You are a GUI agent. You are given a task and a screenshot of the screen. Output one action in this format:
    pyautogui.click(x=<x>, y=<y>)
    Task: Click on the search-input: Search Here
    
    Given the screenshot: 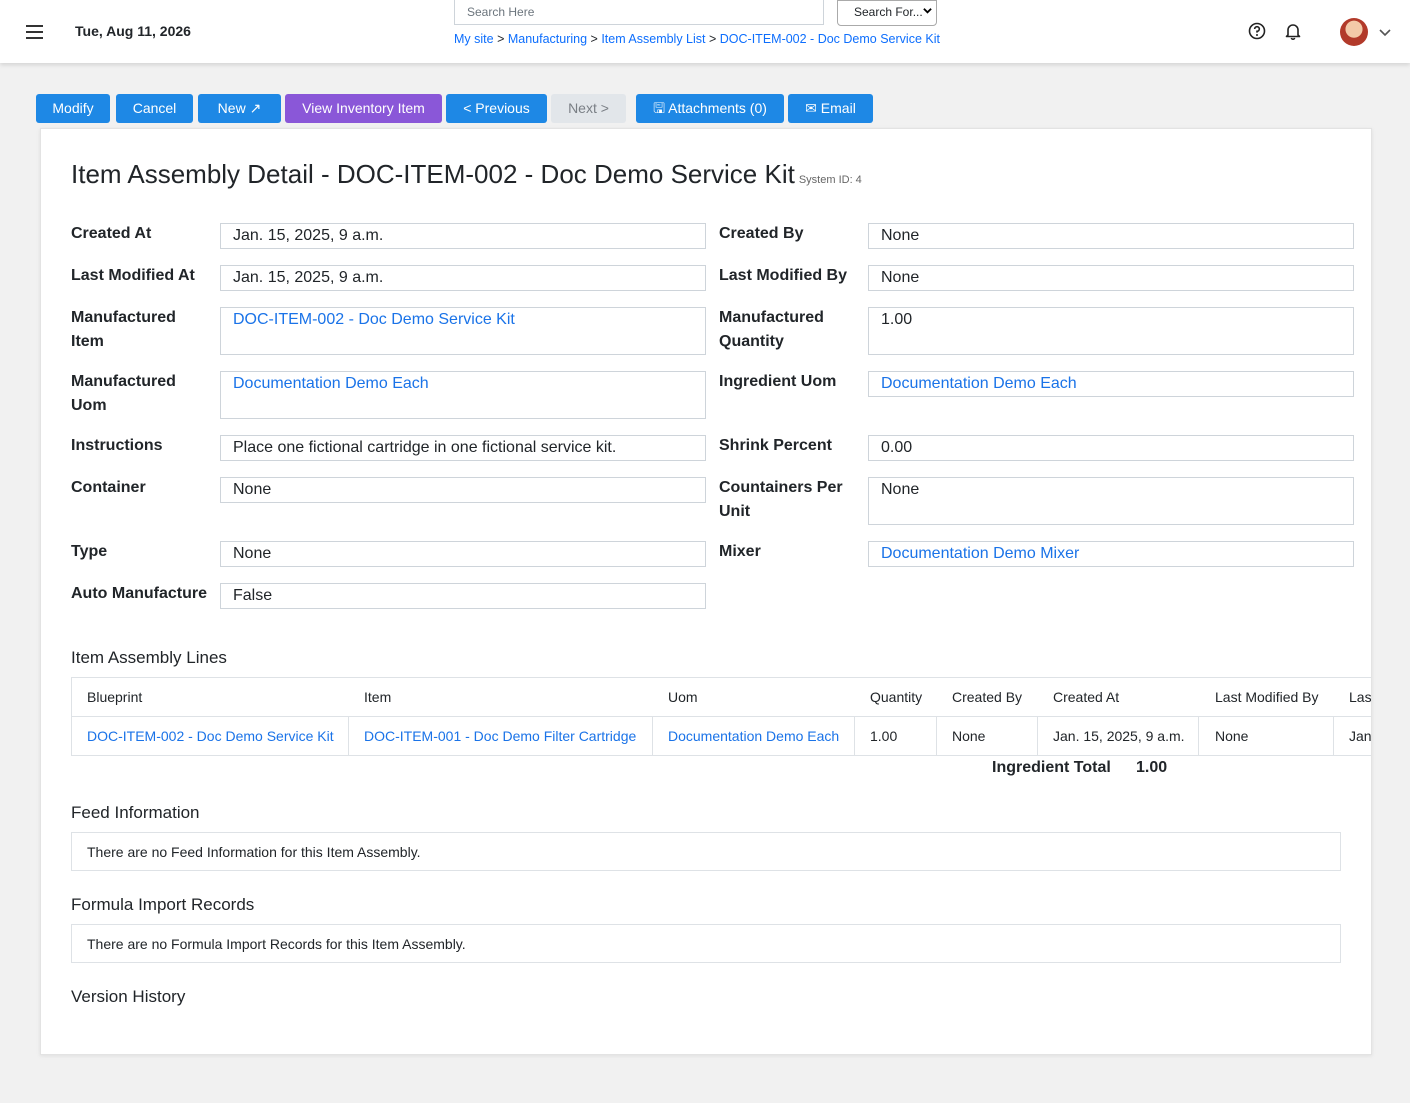 What is the action you would take?
    pyautogui.click(x=639, y=12)
    